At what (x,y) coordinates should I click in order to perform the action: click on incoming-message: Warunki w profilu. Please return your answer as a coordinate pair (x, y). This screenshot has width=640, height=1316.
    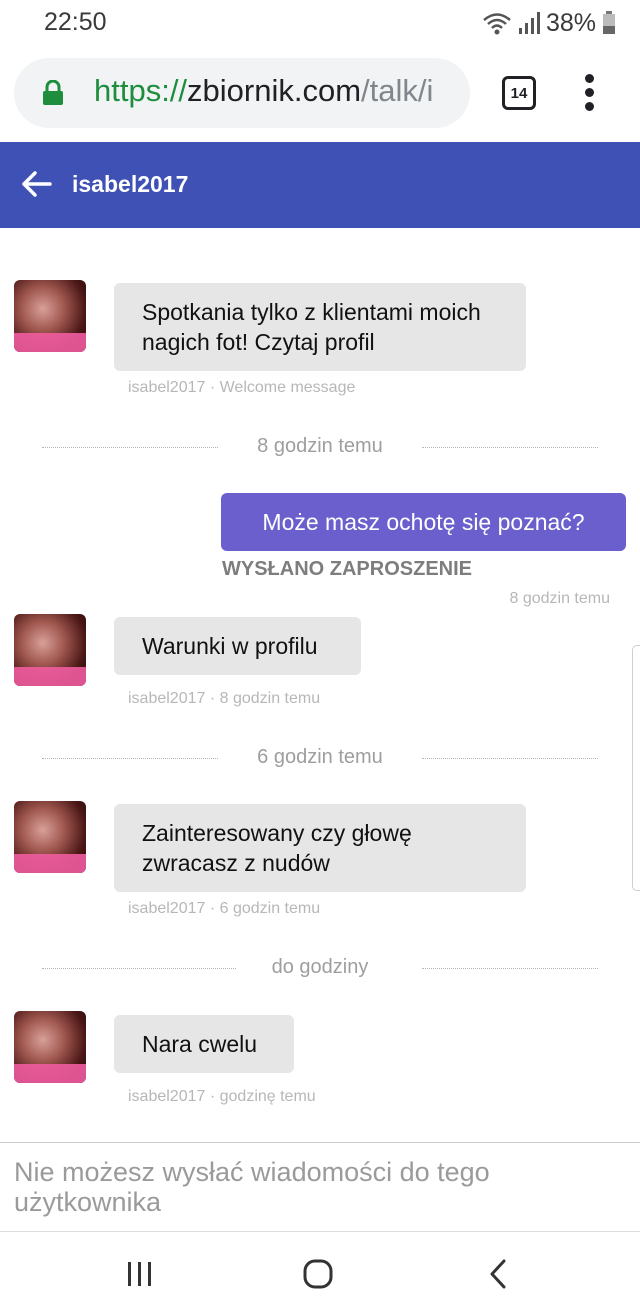
    Looking at the image, I should click on (237, 646).